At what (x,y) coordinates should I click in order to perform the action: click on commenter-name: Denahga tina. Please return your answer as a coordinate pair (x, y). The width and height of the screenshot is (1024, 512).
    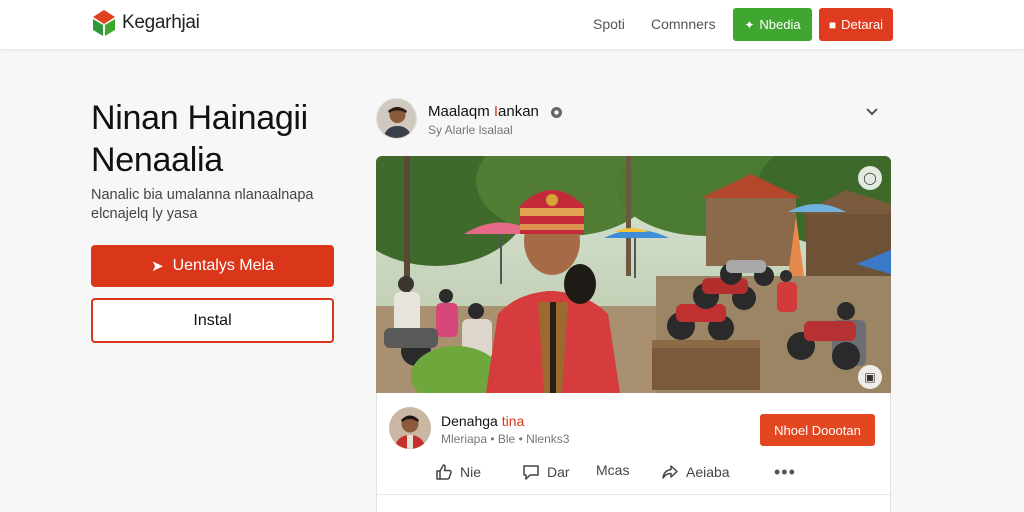
    Looking at the image, I should click on (482, 421).